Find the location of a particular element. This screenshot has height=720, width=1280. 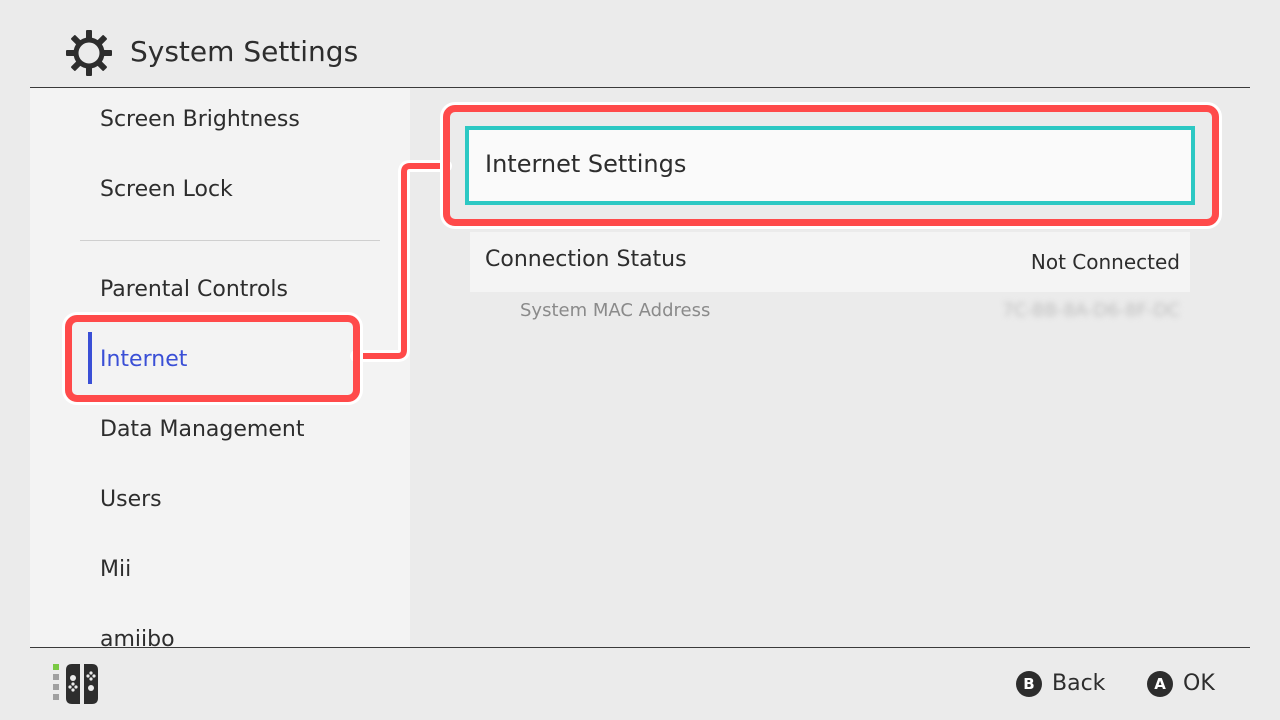

back-label: Back is located at coordinates (1079, 683).